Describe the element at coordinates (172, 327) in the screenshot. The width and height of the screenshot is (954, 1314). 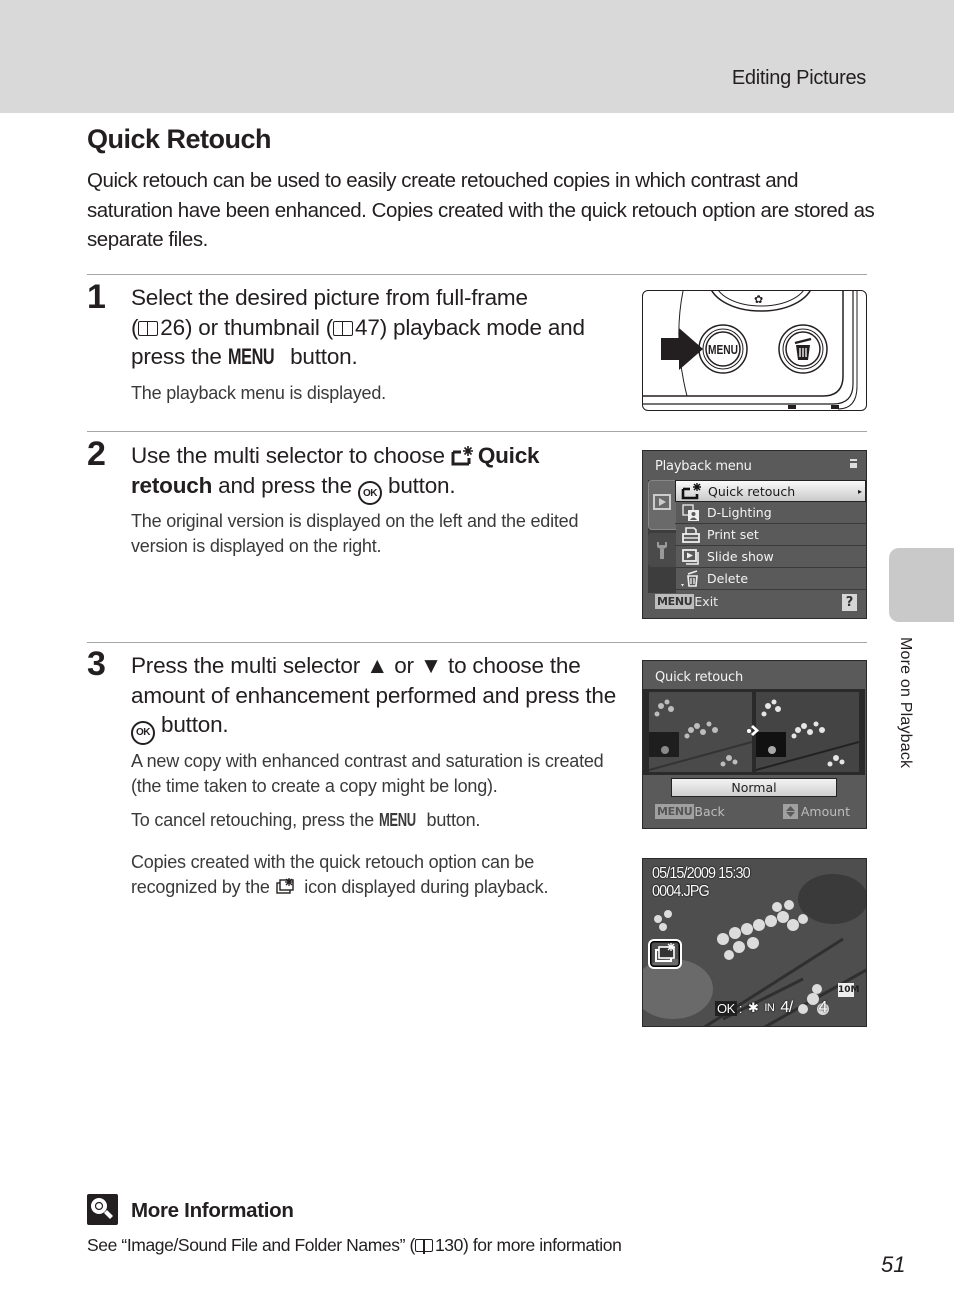
I see `page-ref: 26` at that location.